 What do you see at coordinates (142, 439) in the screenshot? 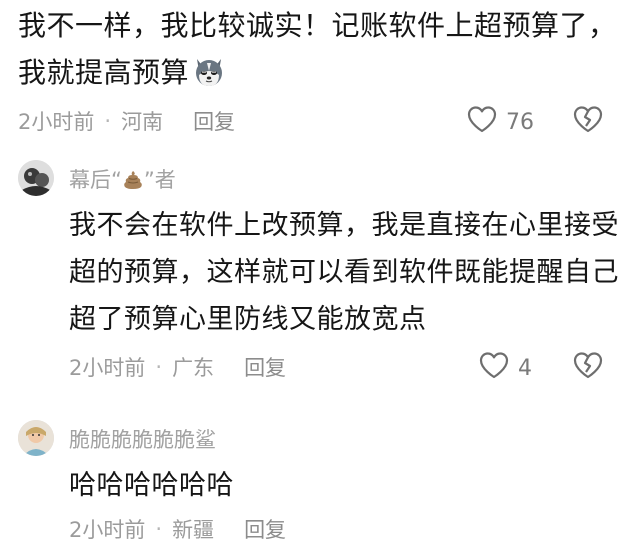
I see `reply-username: 脆脆脆脆脆脆鲨` at bounding box center [142, 439].